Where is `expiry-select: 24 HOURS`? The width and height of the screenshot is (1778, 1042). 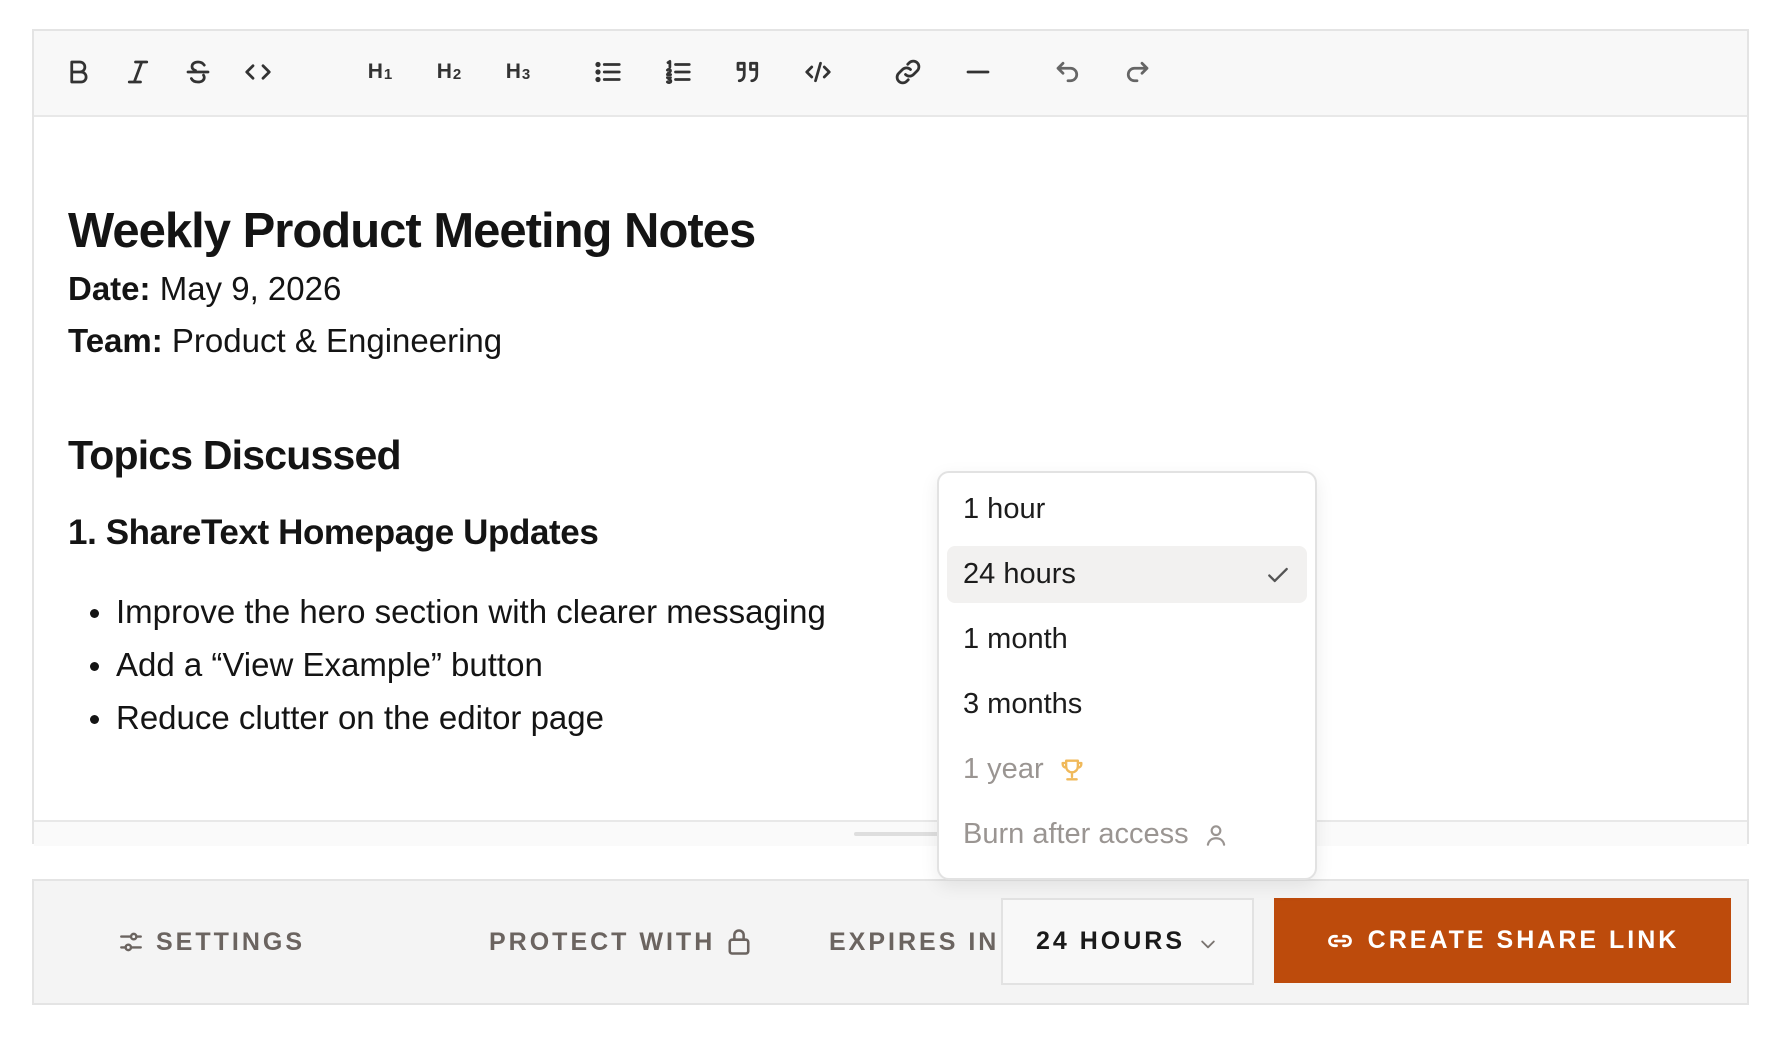
expiry-select: 24 HOURS is located at coordinates (1127, 941).